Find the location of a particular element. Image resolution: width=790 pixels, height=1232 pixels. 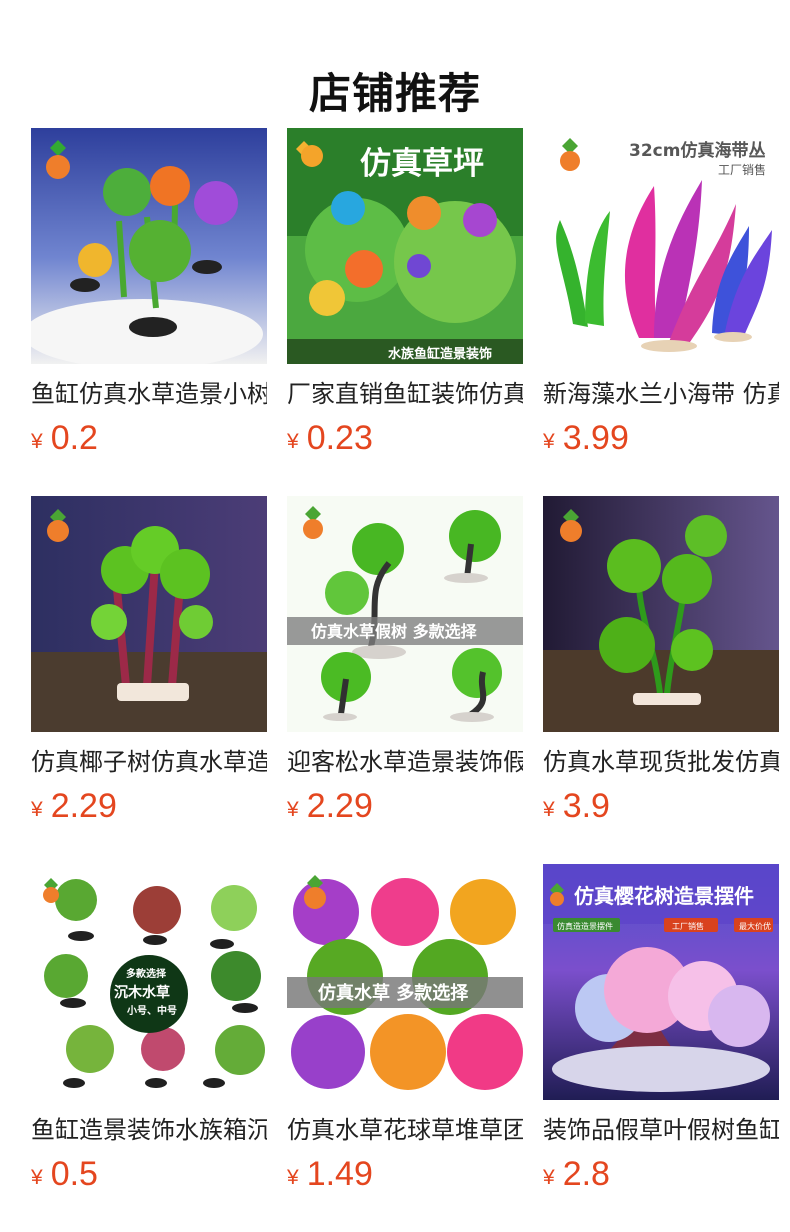

product-image: 仿真水草 多款选择 is located at coordinates (405, 982).